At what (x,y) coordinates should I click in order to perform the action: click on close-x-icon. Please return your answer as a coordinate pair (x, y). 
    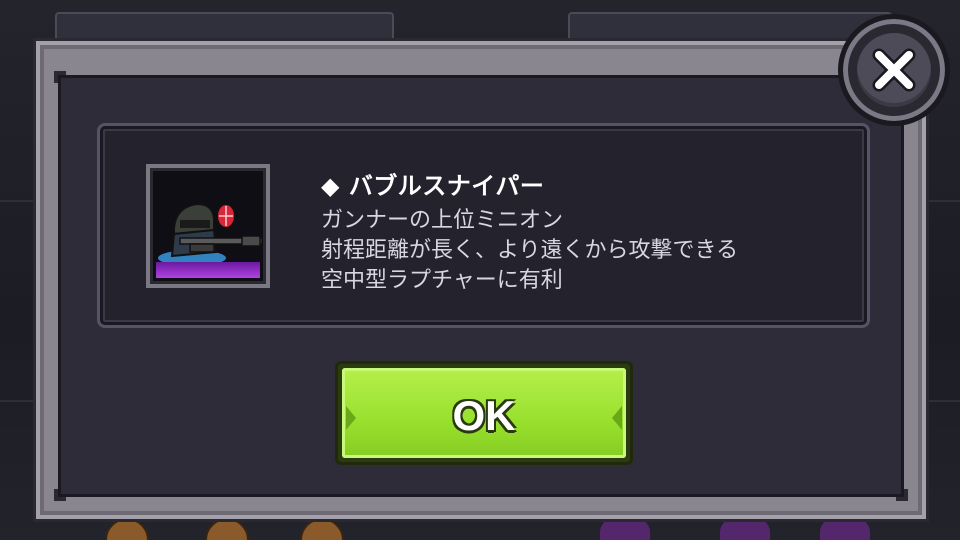
    Looking at the image, I should click on (894, 70).